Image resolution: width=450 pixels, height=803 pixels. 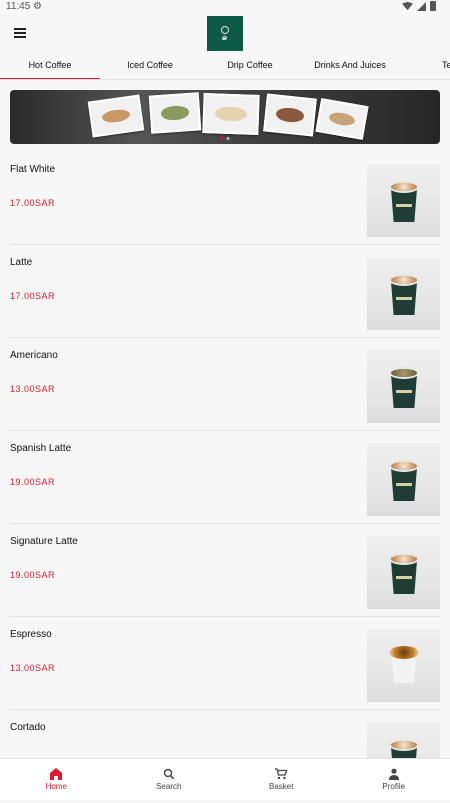 I want to click on status-icons, so click(x=419, y=6).